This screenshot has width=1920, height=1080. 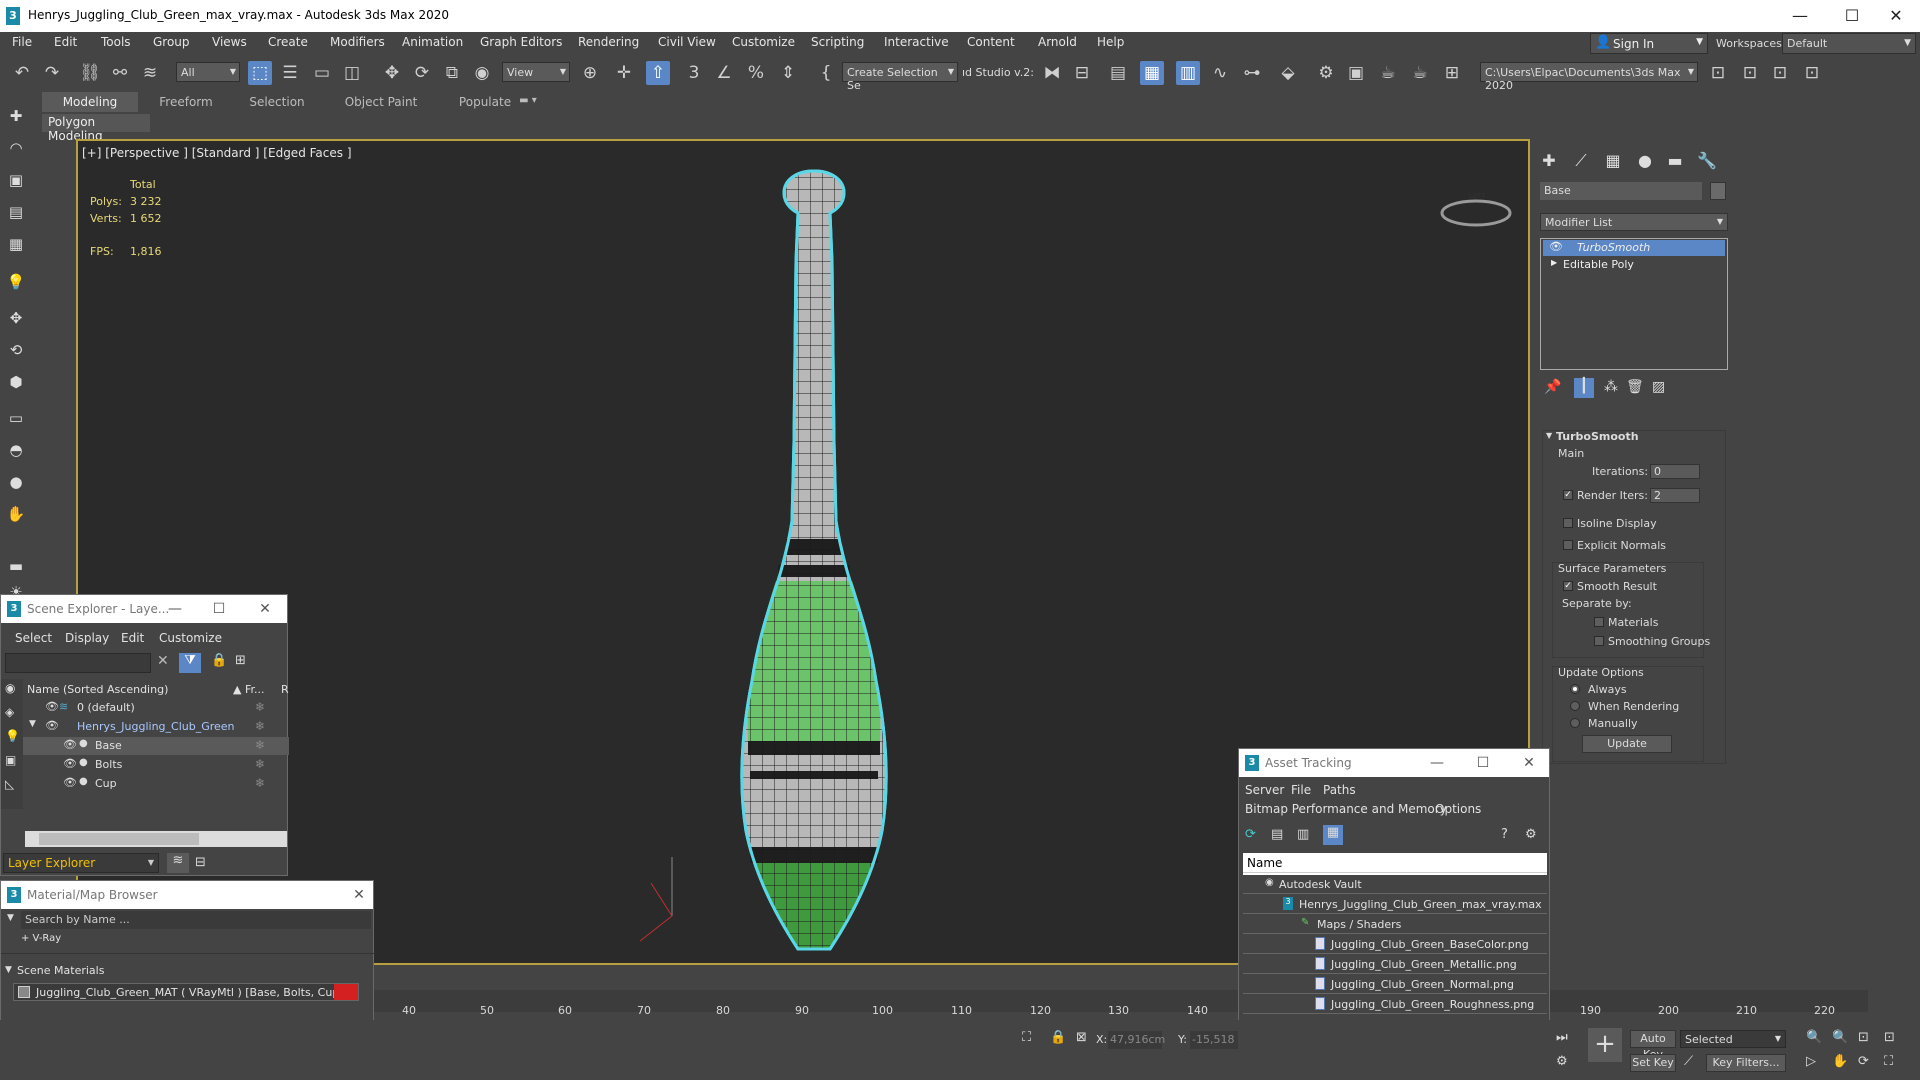 I want to click on menu-help: Help, so click(x=1110, y=42).